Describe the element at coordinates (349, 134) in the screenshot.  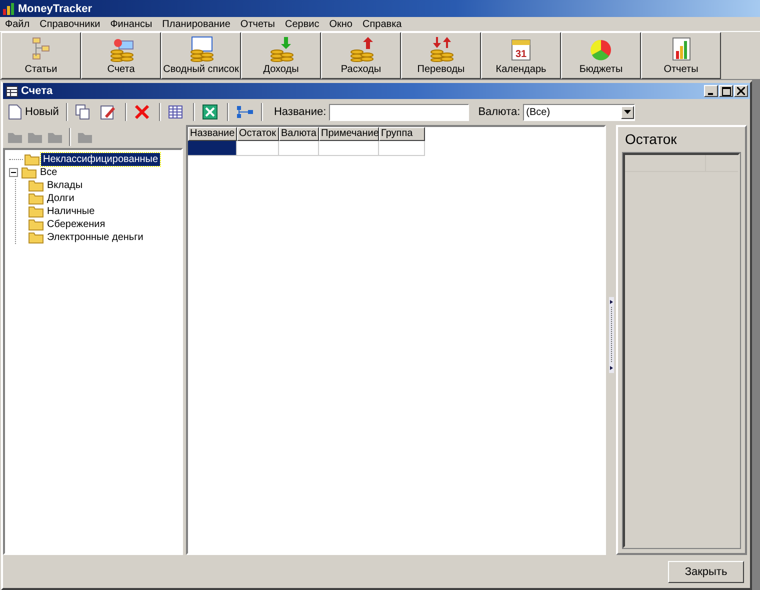
I see `column-header: Примечание` at that location.